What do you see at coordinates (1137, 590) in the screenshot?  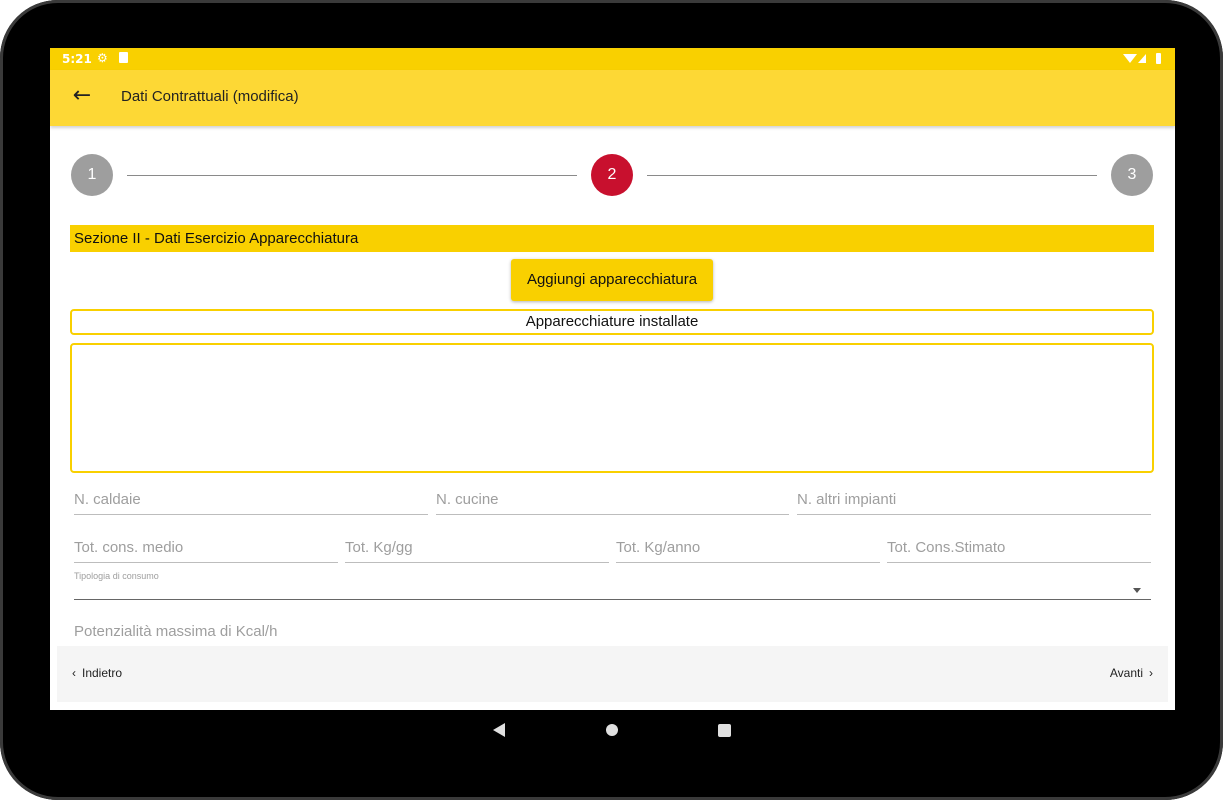 I see `dropdown-arrow-icon` at bounding box center [1137, 590].